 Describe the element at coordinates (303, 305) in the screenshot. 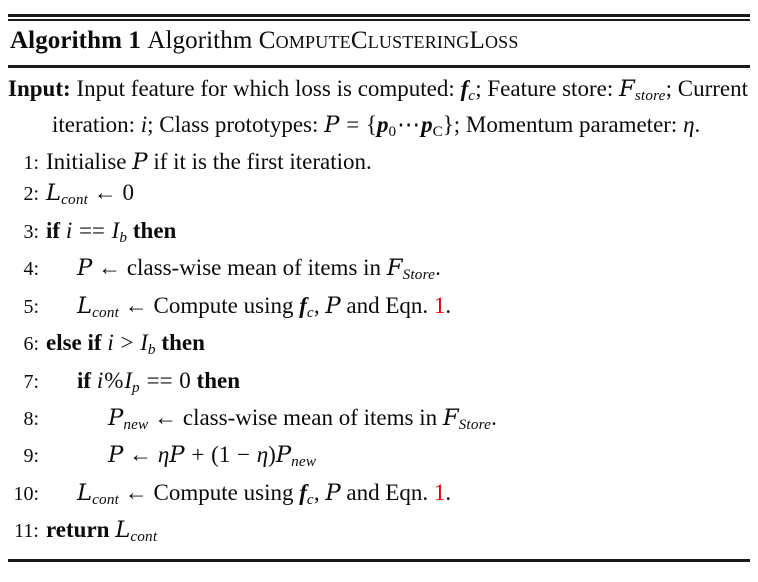

I see `step-token-bfit: f` at that location.